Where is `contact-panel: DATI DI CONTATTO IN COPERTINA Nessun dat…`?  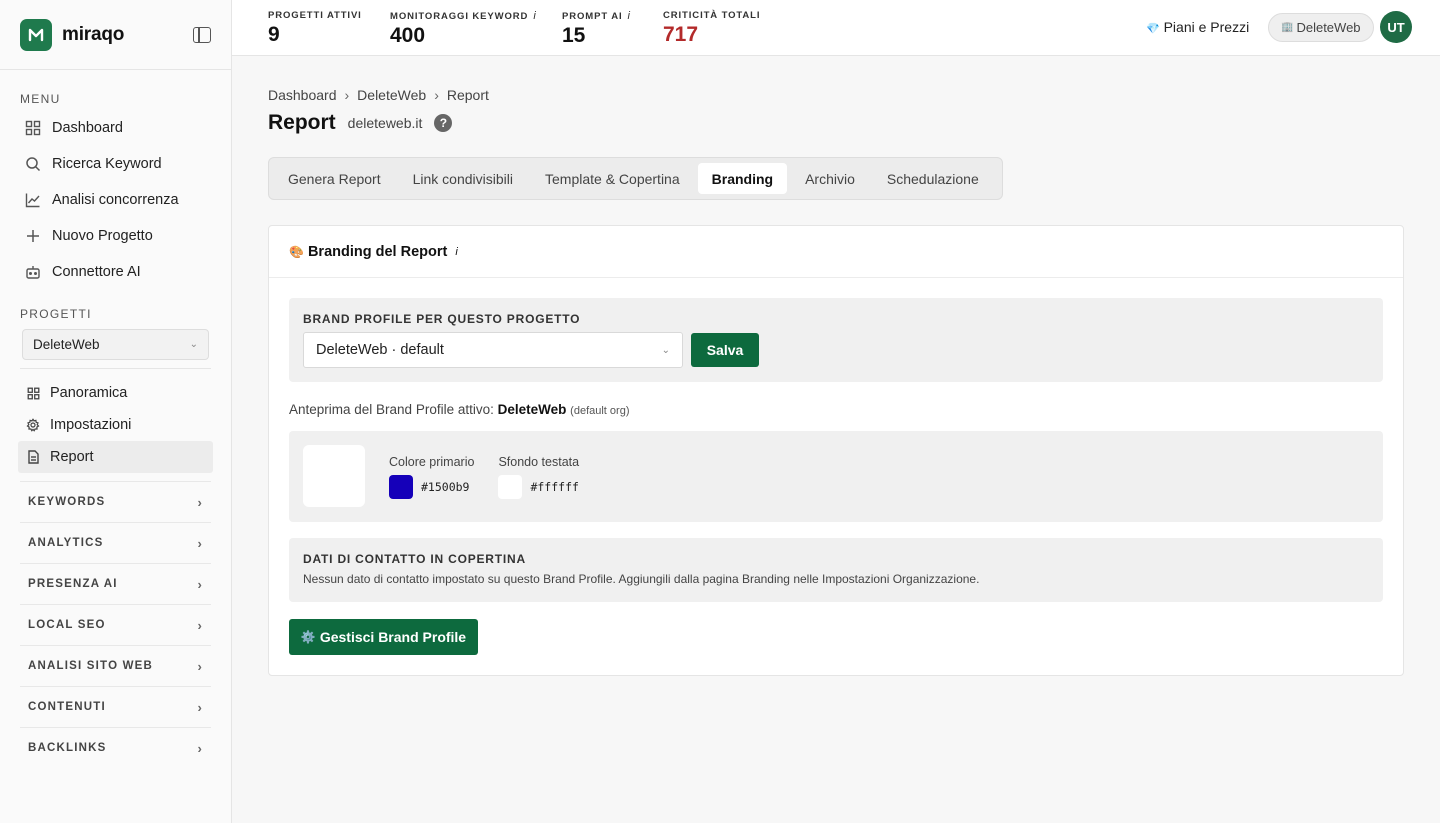
contact-panel: DATI DI CONTATTO IN COPERTINA Nessun dat… is located at coordinates (836, 570).